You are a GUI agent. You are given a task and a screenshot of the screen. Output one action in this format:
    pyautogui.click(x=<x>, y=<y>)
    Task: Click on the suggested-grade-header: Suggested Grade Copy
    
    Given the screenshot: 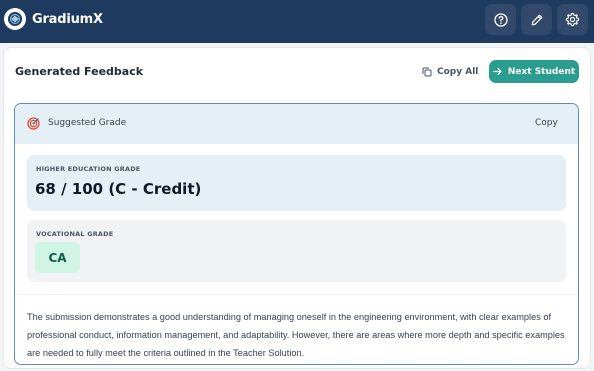 What is the action you would take?
    pyautogui.click(x=296, y=124)
    